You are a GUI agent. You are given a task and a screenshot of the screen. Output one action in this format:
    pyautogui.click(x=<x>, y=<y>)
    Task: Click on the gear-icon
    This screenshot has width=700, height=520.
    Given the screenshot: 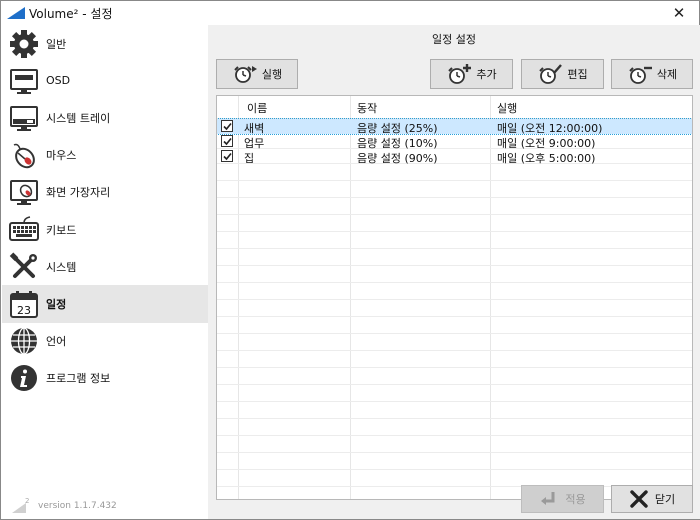 What is the action you would take?
    pyautogui.click(x=24, y=43)
    